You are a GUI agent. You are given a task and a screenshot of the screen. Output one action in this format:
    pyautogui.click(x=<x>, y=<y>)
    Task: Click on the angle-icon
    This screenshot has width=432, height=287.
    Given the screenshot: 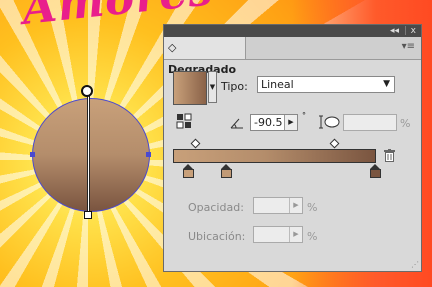 What is the action you would take?
    pyautogui.click(x=236, y=123)
    